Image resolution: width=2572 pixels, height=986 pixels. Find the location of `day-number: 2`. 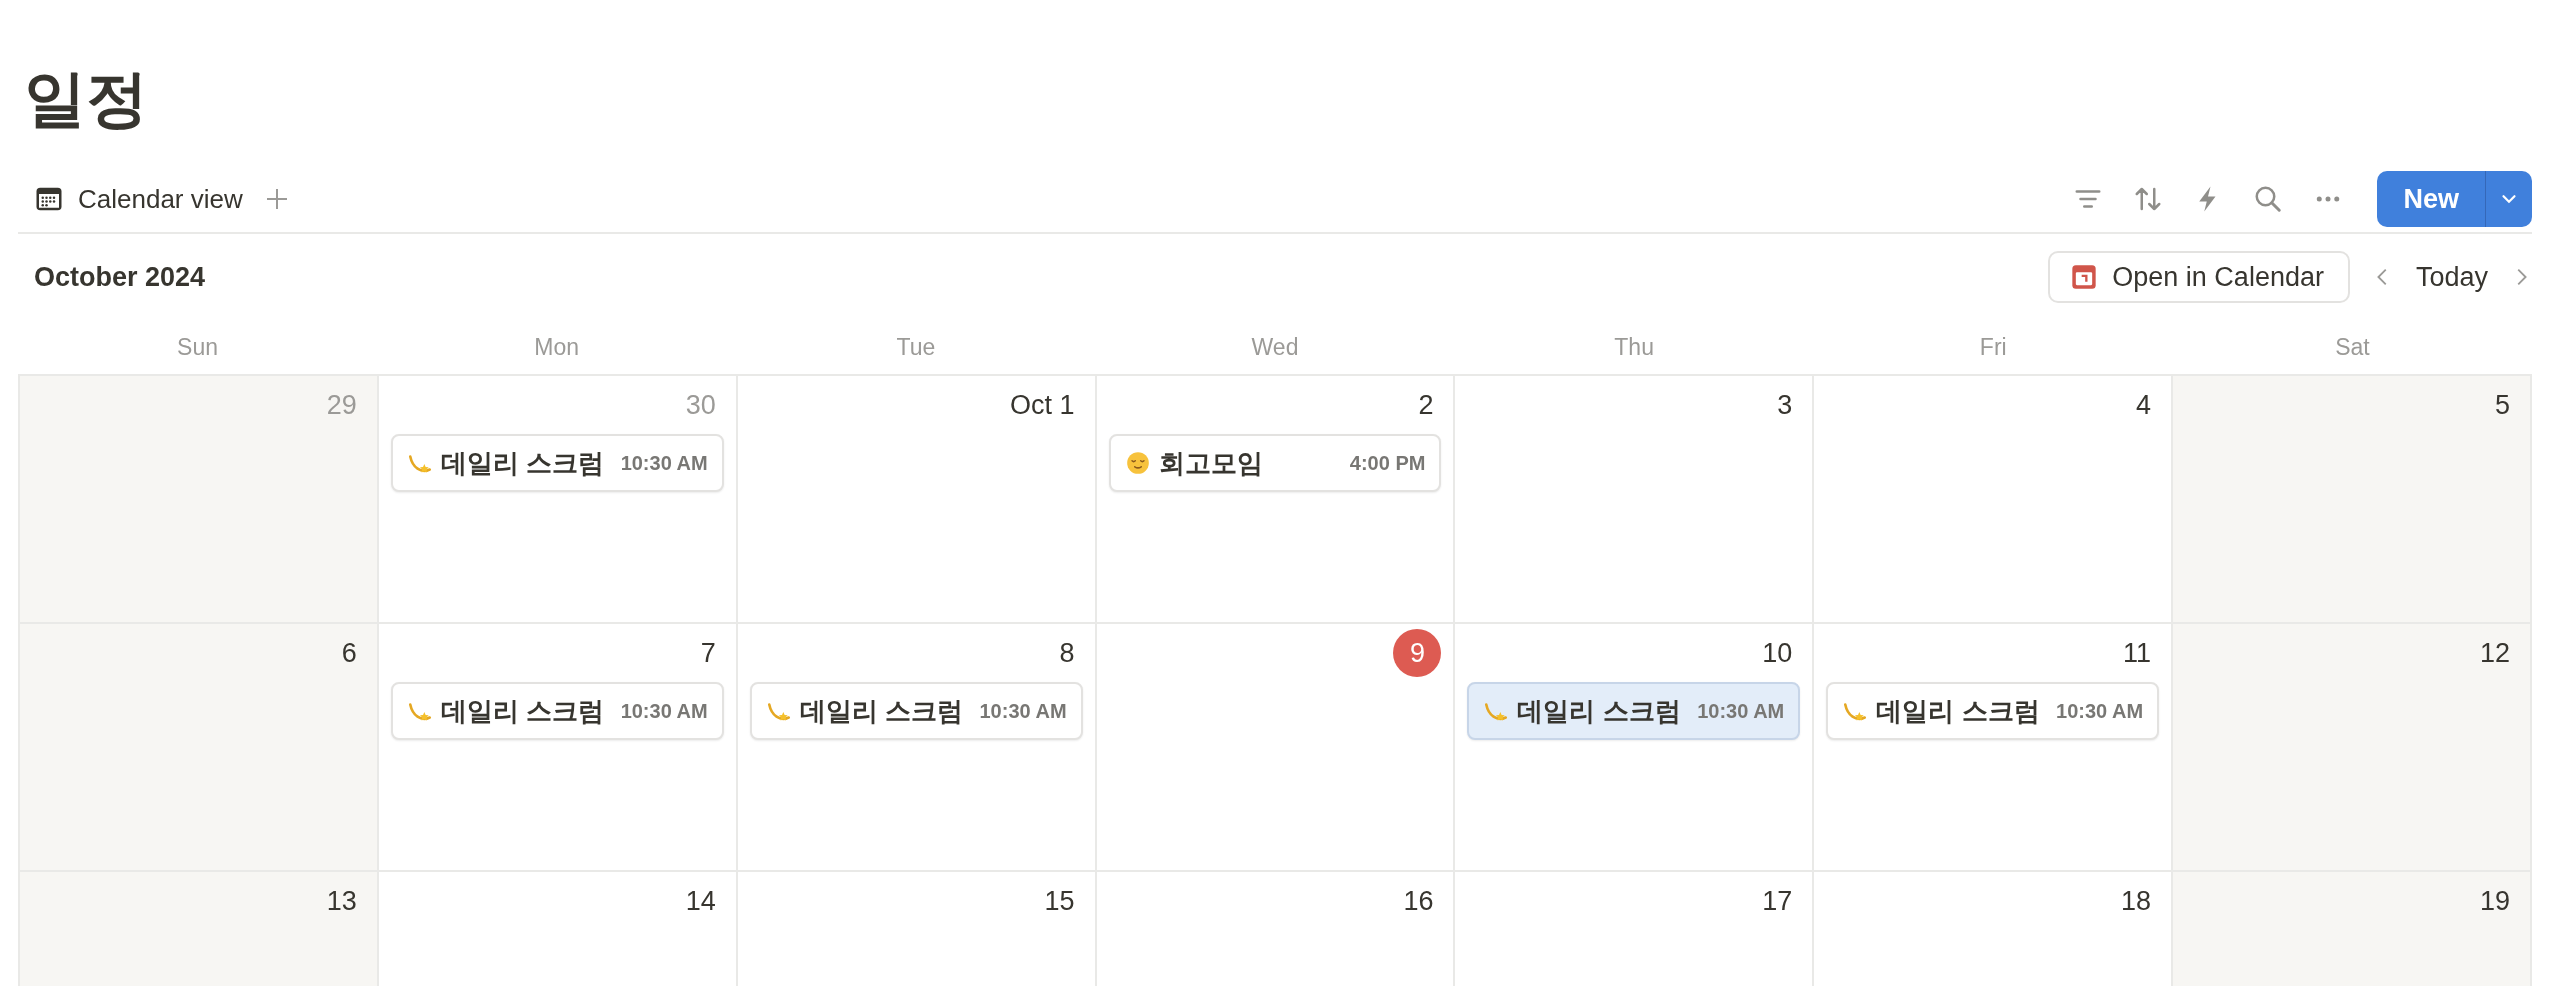

day-number: 2 is located at coordinates (1426, 405).